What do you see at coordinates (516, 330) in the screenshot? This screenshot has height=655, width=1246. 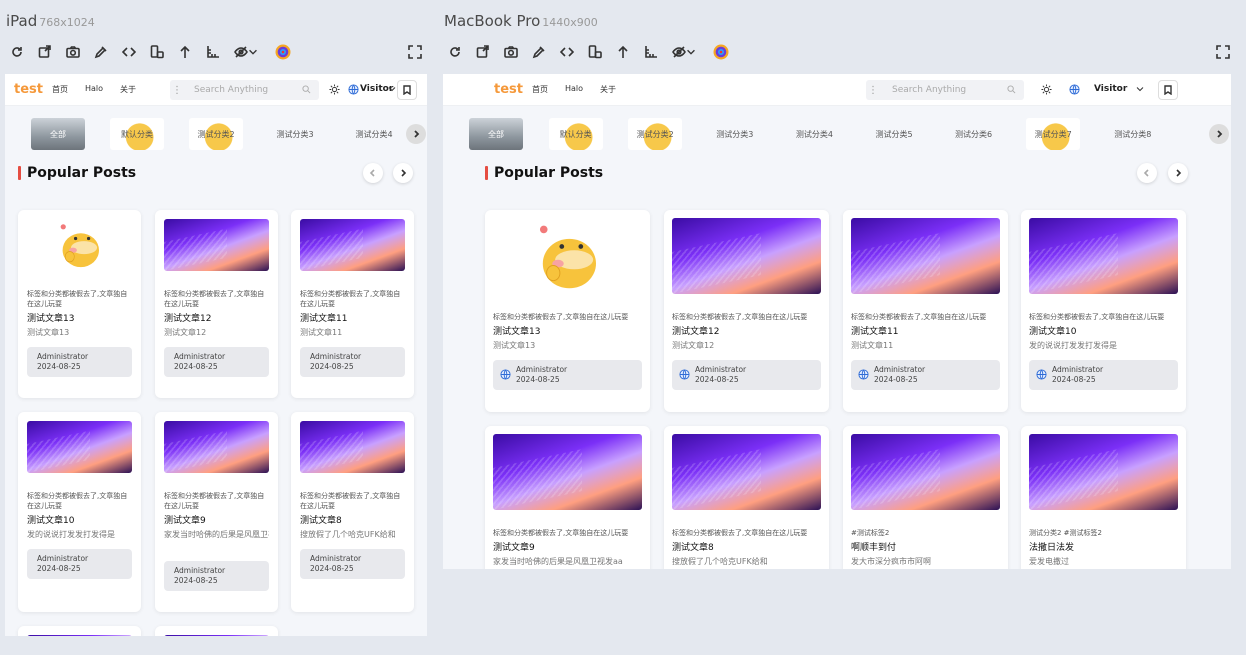 I see `post-title: 测试文章13` at bounding box center [516, 330].